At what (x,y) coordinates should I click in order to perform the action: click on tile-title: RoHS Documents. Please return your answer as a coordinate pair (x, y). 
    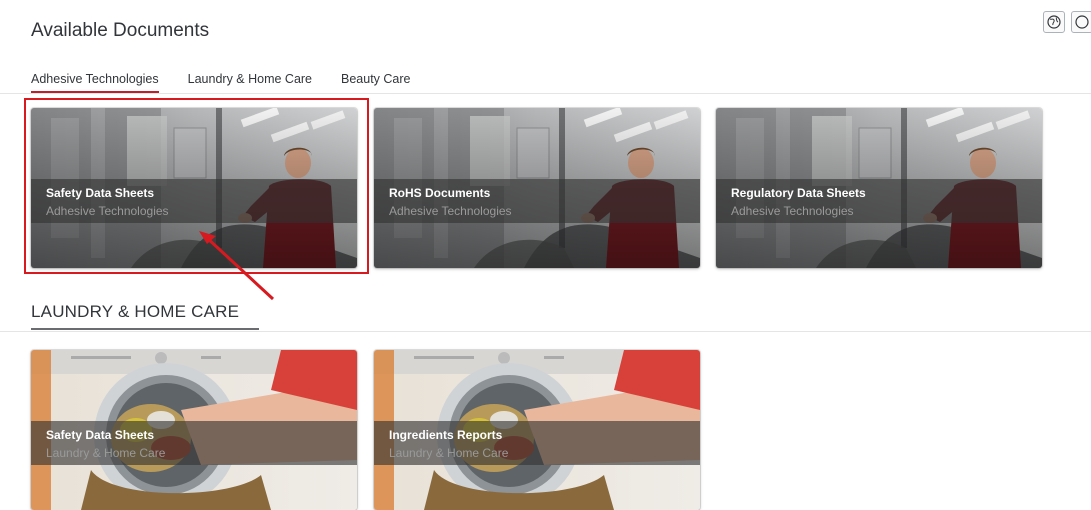
    Looking at the image, I should click on (440, 193).